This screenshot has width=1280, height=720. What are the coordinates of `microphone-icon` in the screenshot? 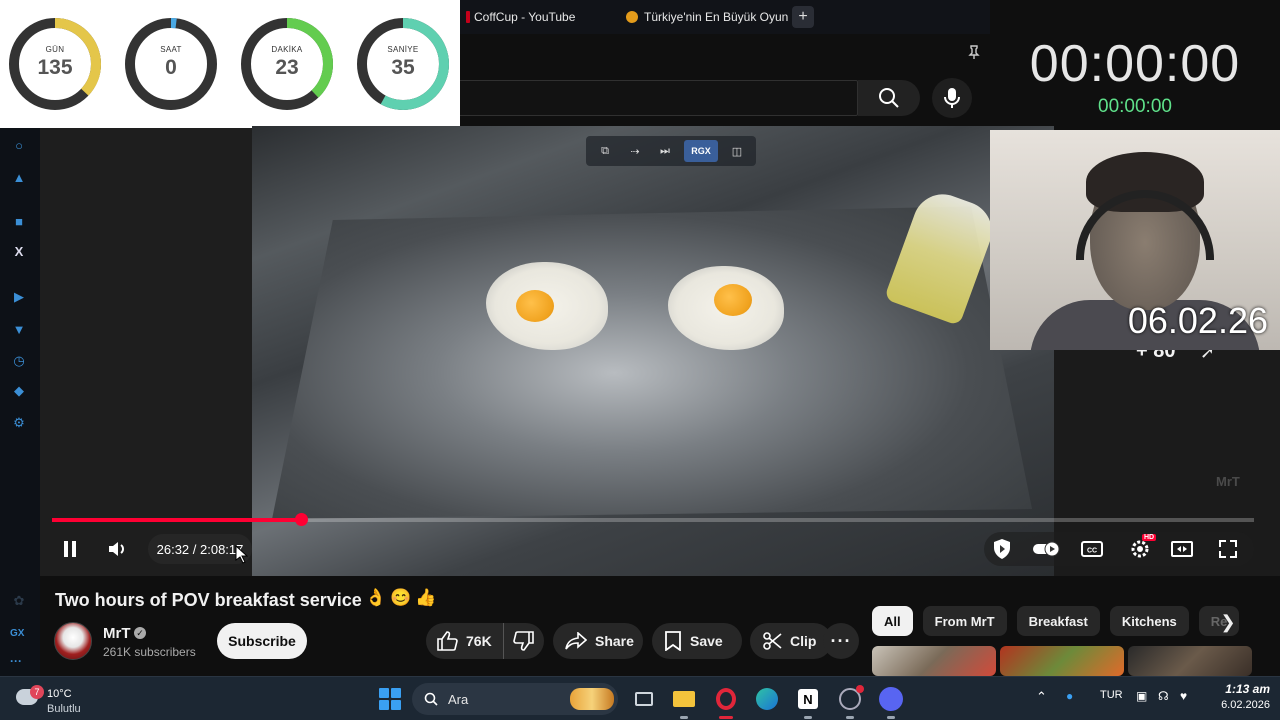 It's located at (952, 98).